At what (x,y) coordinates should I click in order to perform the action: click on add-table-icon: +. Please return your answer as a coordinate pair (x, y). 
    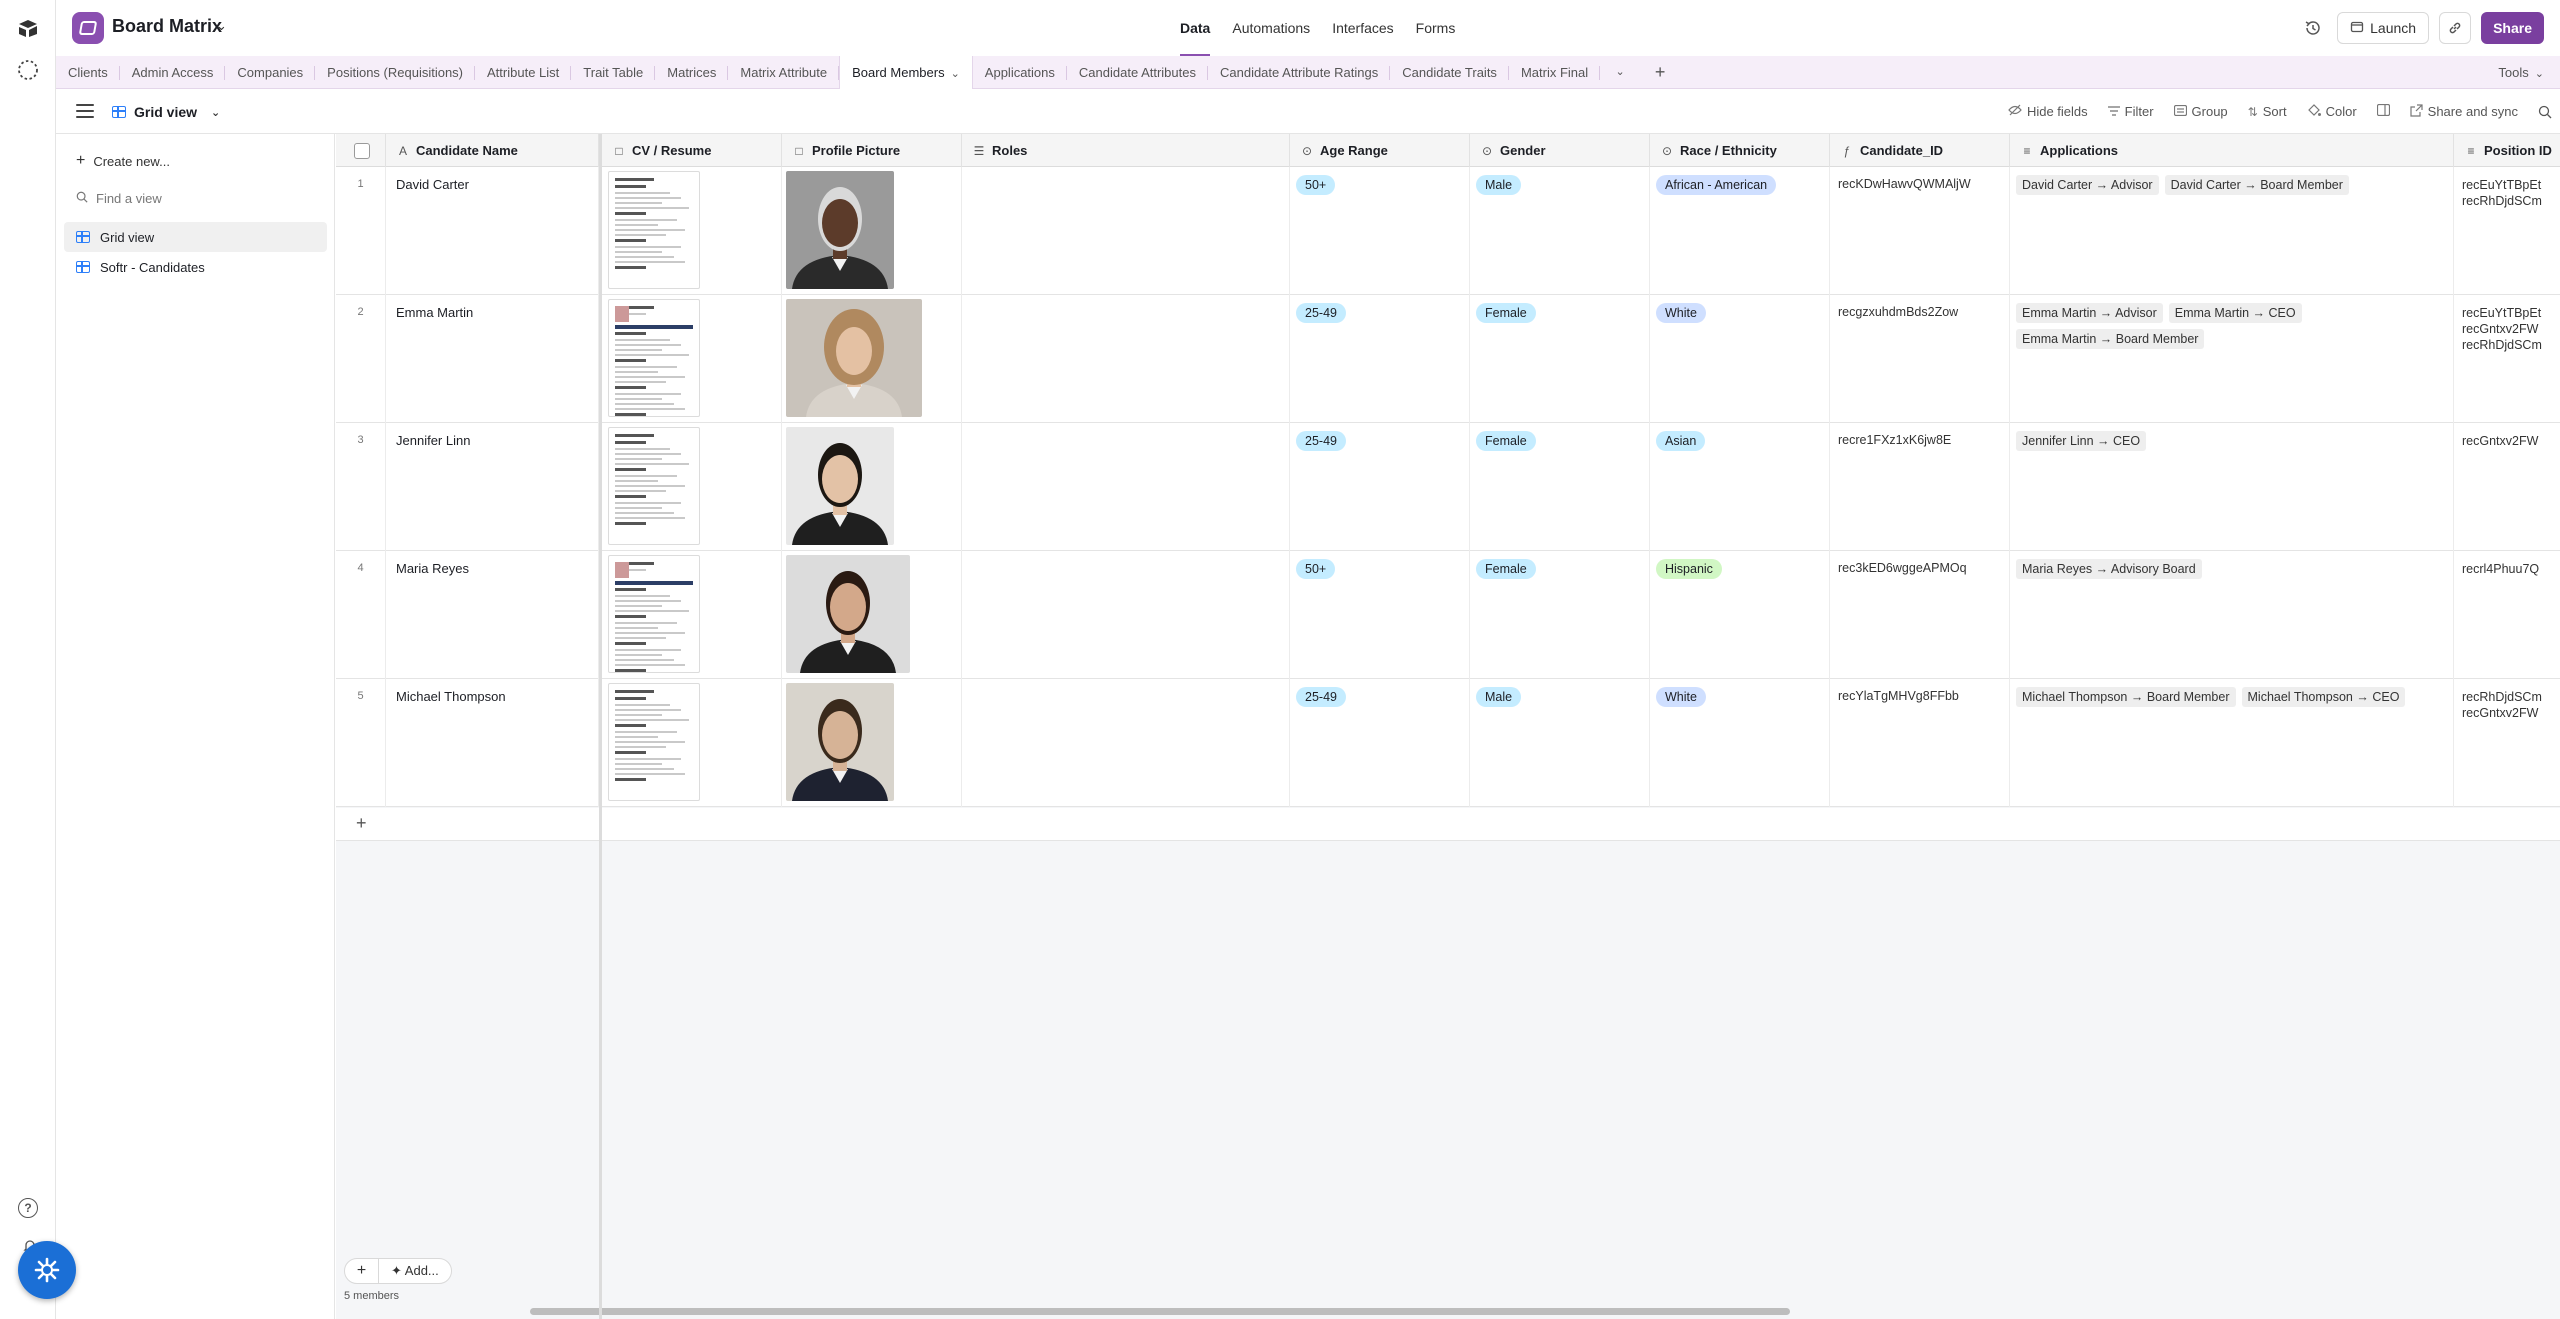
    Looking at the image, I should click on (1660, 72).